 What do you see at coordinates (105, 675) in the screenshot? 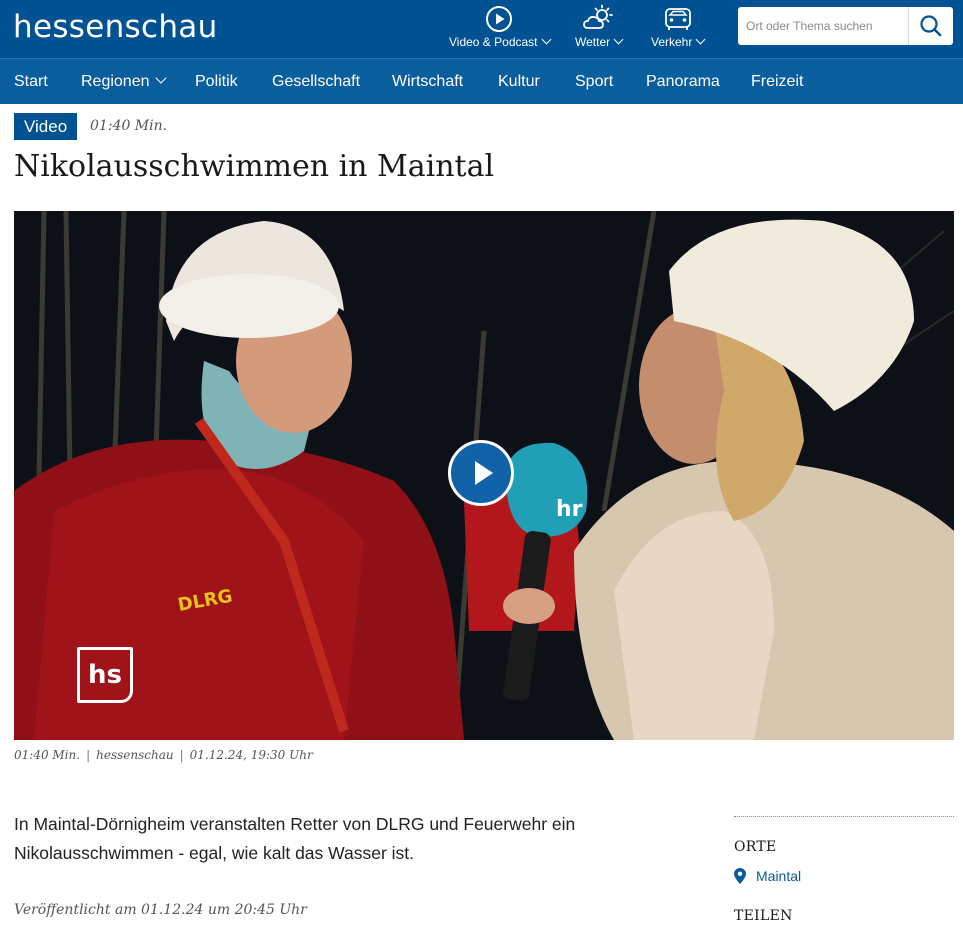
I see `hs-channel-logo: hs` at bounding box center [105, 675].